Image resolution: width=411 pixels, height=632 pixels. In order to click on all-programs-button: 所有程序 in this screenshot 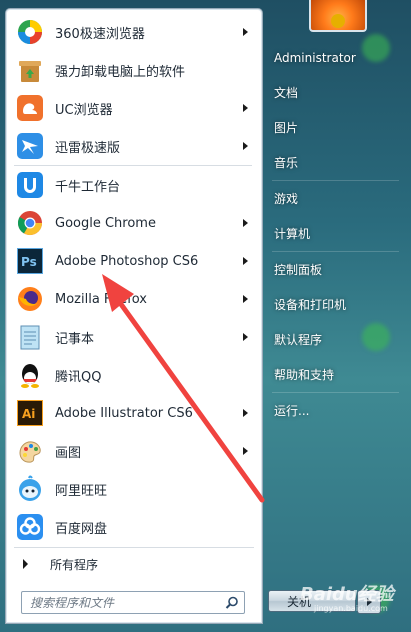, I will do `click(133, 564)`.